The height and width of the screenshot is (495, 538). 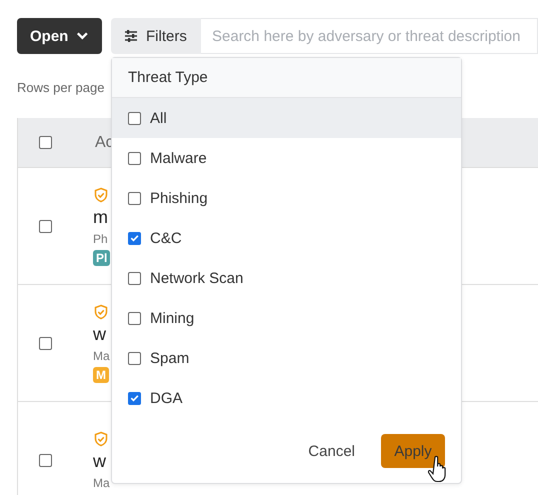 What do you see at coordinates (100, 217) in the screenshot?
I see `threat-name: m` at bounding box center [100, 217].